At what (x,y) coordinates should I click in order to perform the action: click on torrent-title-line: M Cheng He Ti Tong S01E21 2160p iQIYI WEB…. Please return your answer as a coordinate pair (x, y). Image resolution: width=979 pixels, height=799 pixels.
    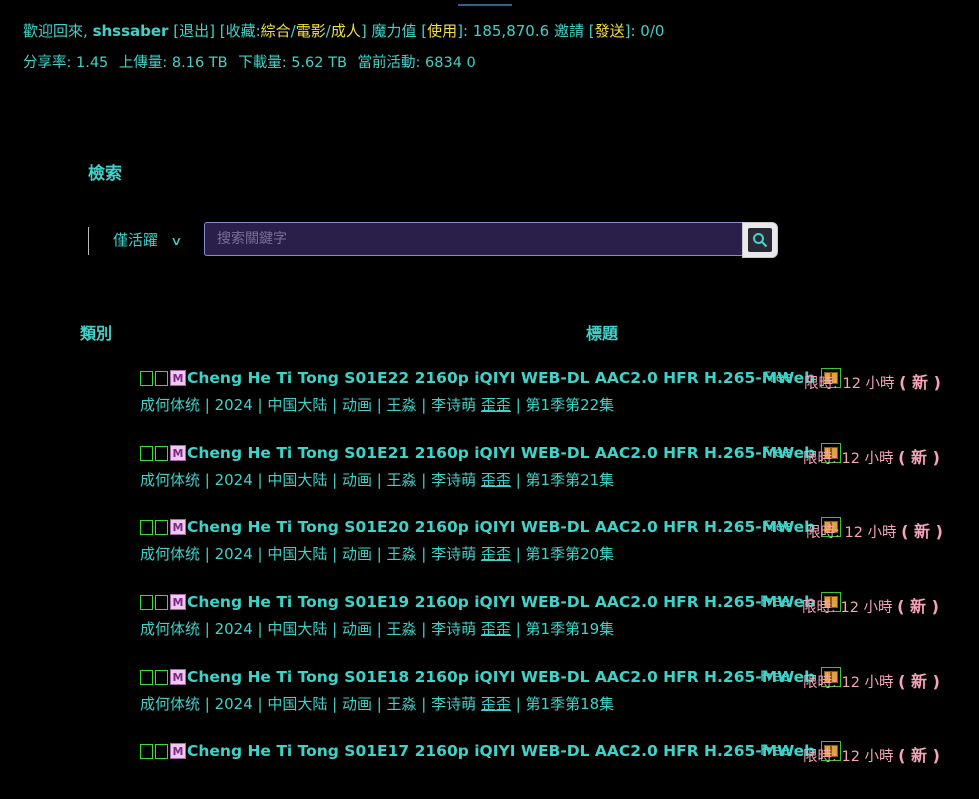
    Looking at the image, I should click on (491, 453).